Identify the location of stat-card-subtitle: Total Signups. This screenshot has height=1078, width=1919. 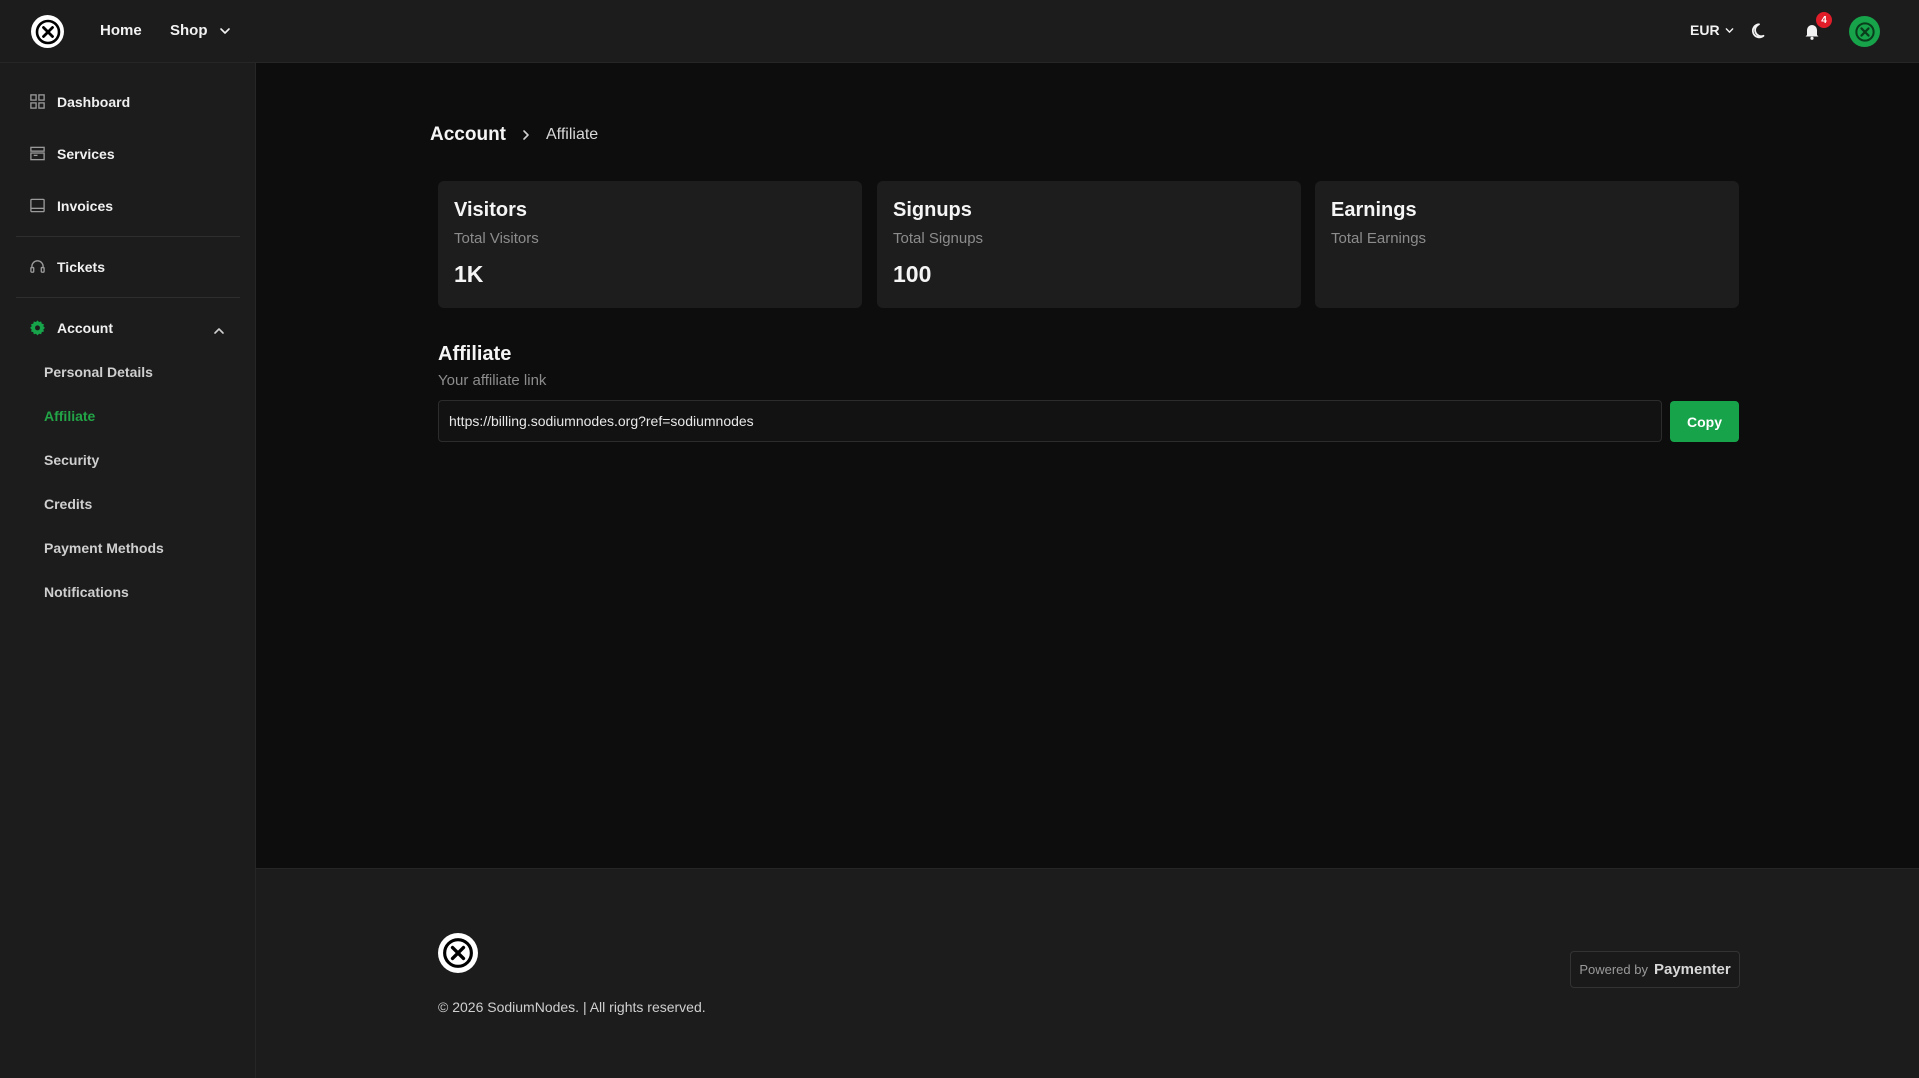
(938, 238).